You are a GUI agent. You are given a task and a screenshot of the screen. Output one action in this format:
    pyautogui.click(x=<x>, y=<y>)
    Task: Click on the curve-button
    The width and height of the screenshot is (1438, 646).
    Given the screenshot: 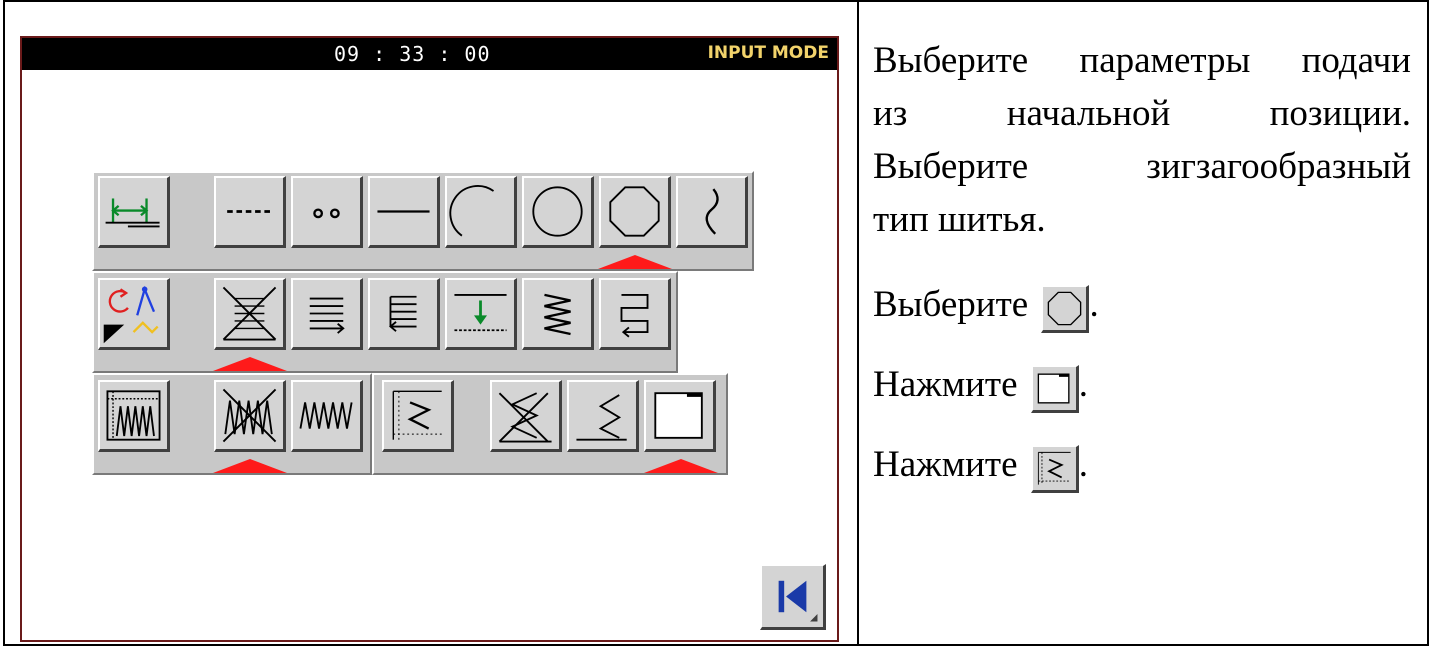 What is the action you would take?
    pyautogui.click(x=712, y=212)
    